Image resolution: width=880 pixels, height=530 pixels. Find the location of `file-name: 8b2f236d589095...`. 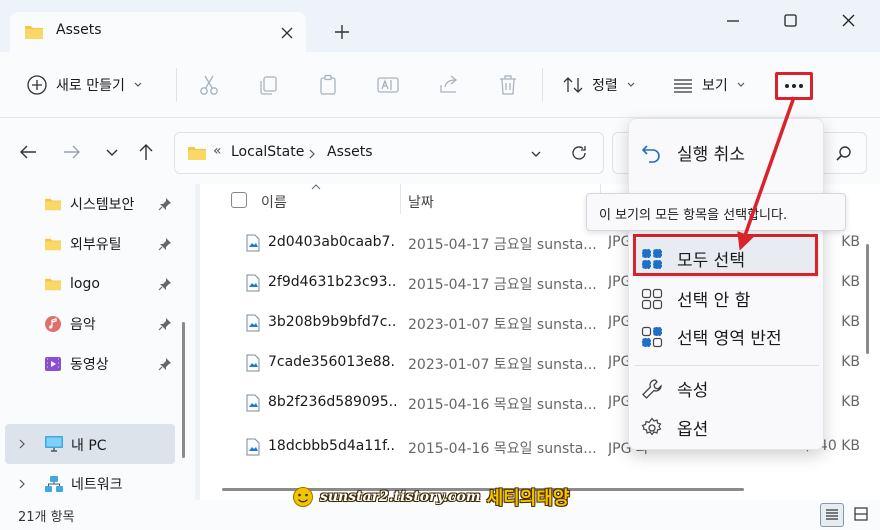

file-name: 8b2f236d589095... is located at coordinates (332, 402).